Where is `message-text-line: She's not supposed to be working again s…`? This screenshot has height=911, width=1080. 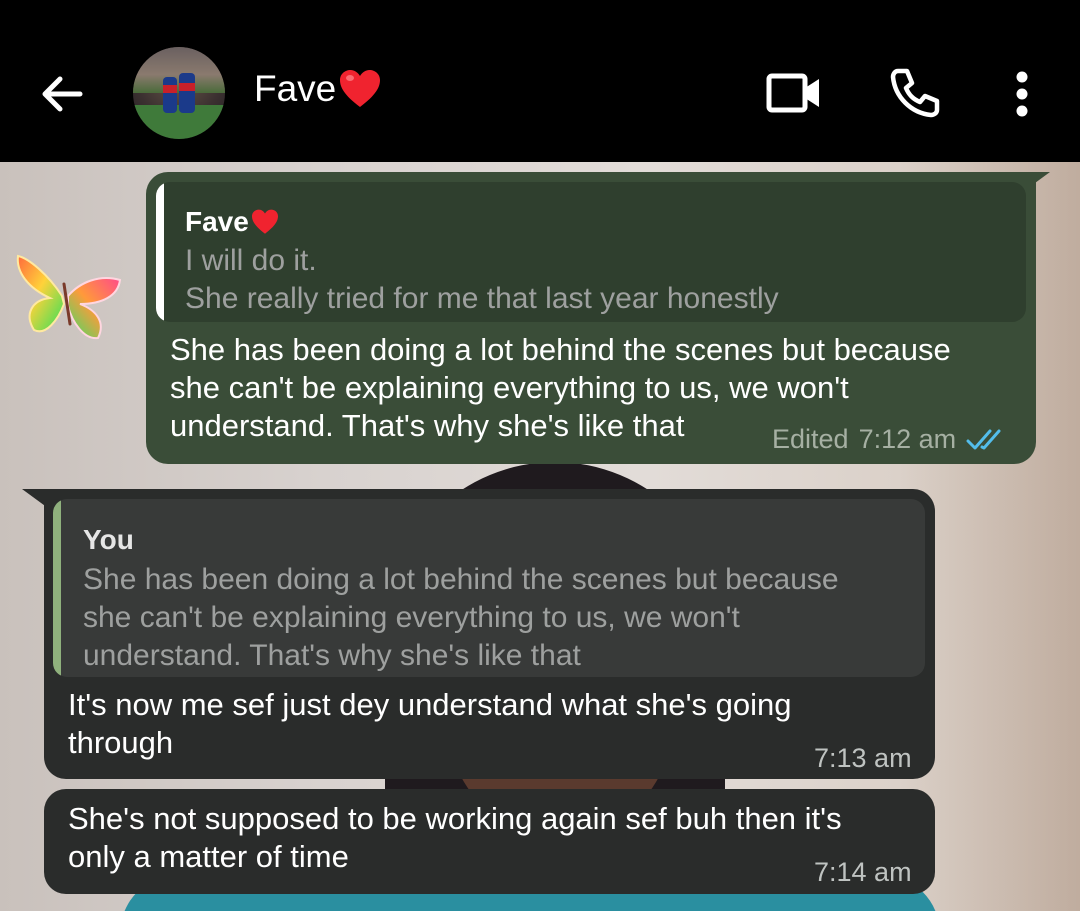 message-text-line: She's not supposed to be working again s… is located at coordinates (455, 818).